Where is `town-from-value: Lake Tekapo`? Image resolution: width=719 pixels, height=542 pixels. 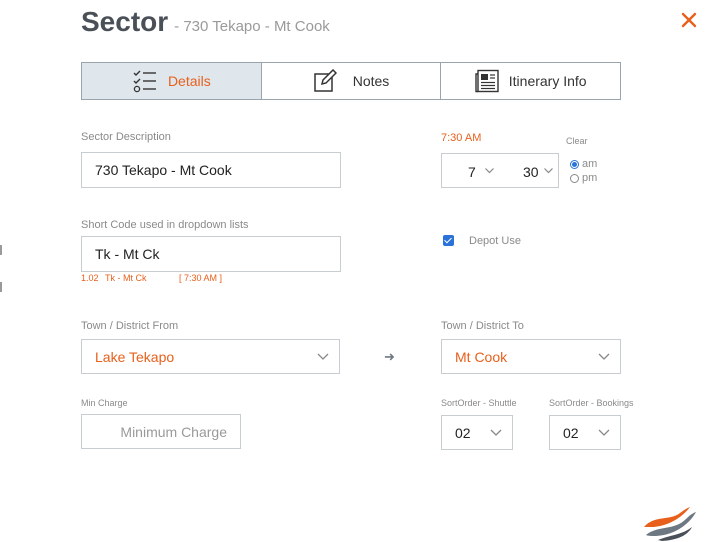
town-from-value: Lake Tekapo is located at coordinates (135, 356).